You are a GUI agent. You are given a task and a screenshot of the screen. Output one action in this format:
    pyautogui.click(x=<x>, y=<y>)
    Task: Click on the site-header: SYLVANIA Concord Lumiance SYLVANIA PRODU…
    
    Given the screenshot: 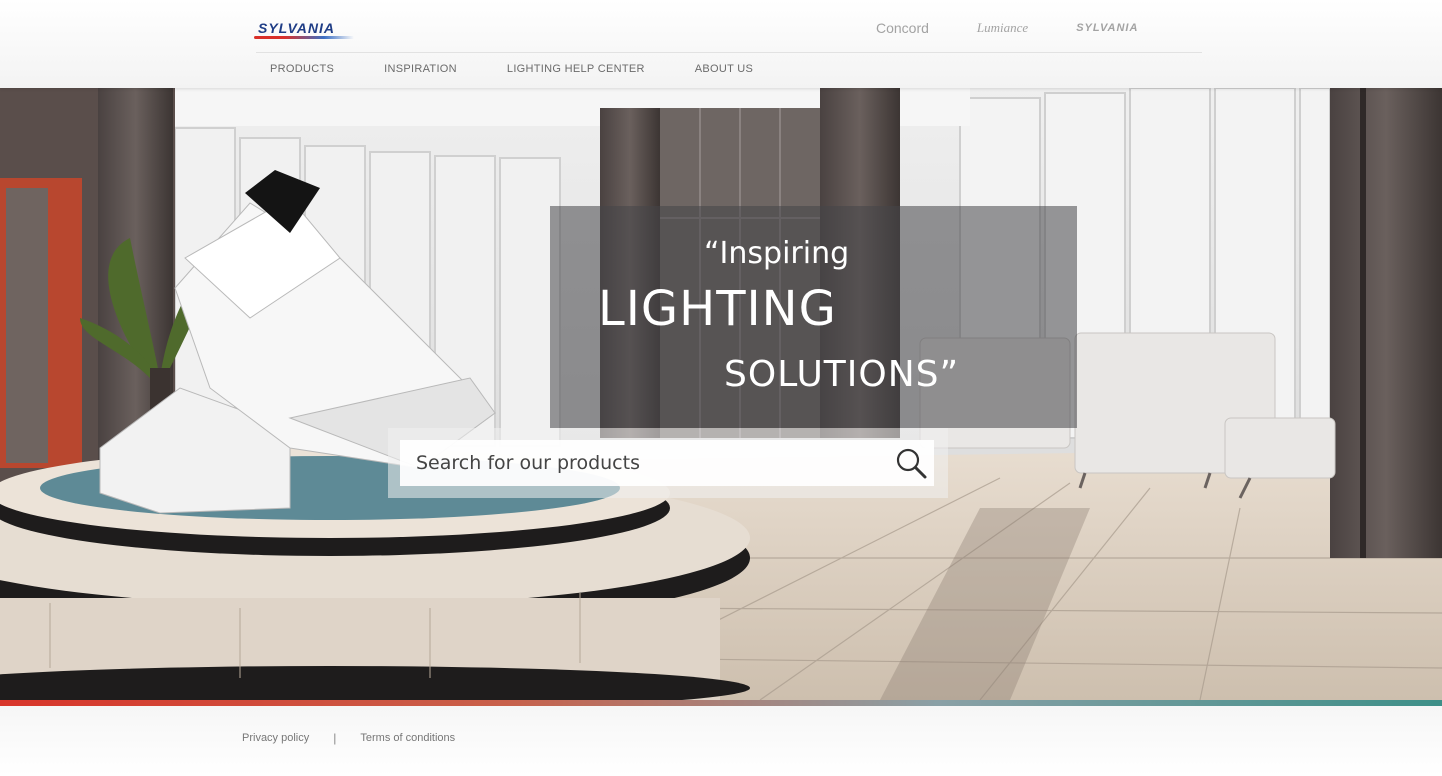 What is the action you would take?
    pyautogui.click(x=721, y=44)
    